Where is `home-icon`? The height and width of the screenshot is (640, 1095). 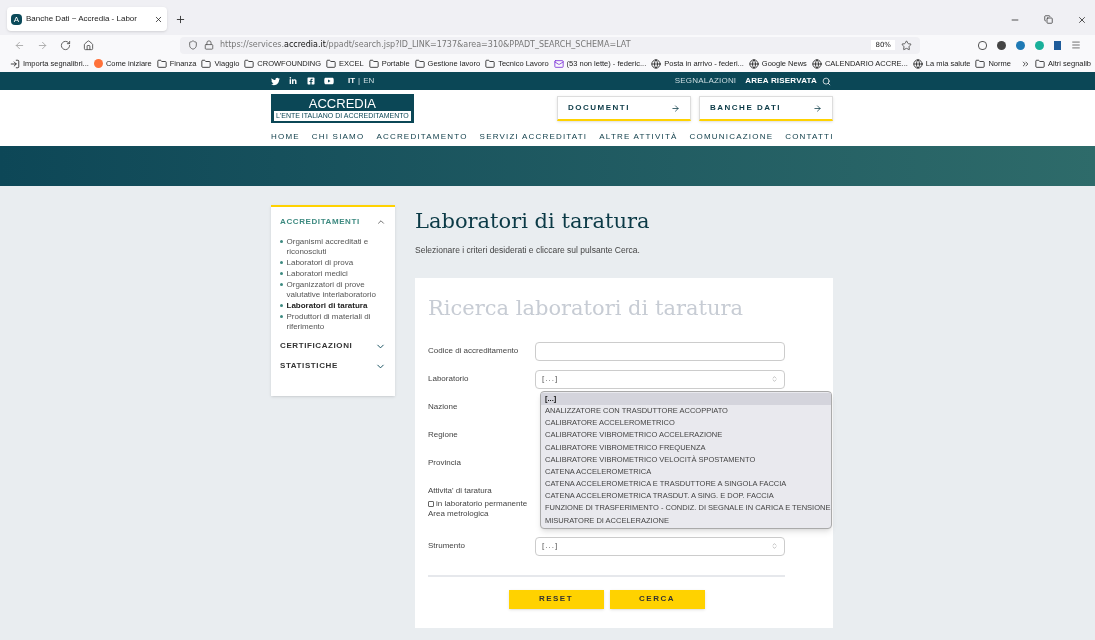 home-icon is located at coordinates (88, 45).